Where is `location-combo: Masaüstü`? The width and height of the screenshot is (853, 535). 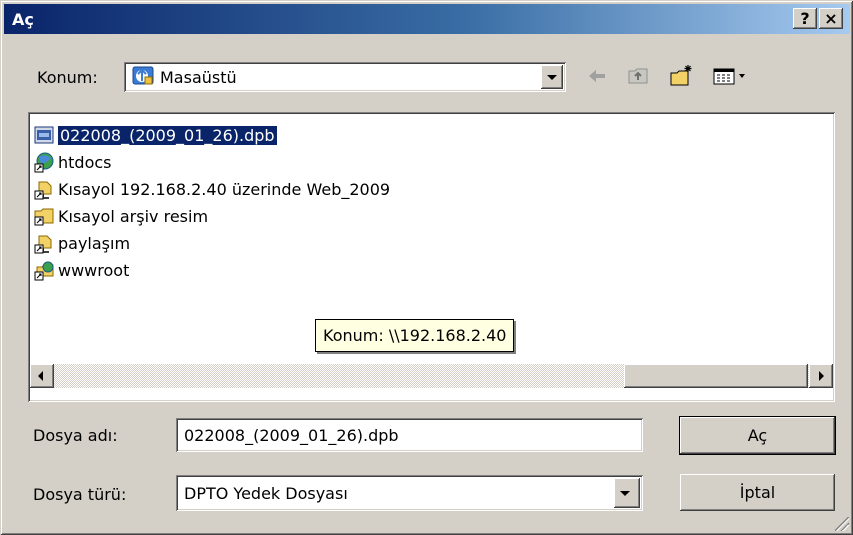 location-combo: Masaüstü is located at coordinates (345, 77).